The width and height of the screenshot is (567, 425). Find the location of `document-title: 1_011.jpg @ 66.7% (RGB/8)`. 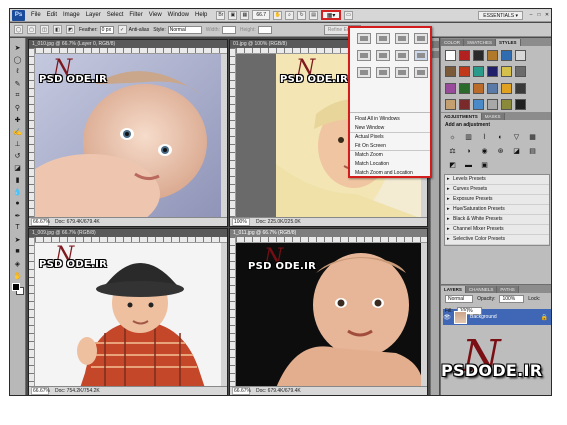

document-title: 1_011.jpg @ 66.7% (RGB/8) is located at coordinates (328, 233).